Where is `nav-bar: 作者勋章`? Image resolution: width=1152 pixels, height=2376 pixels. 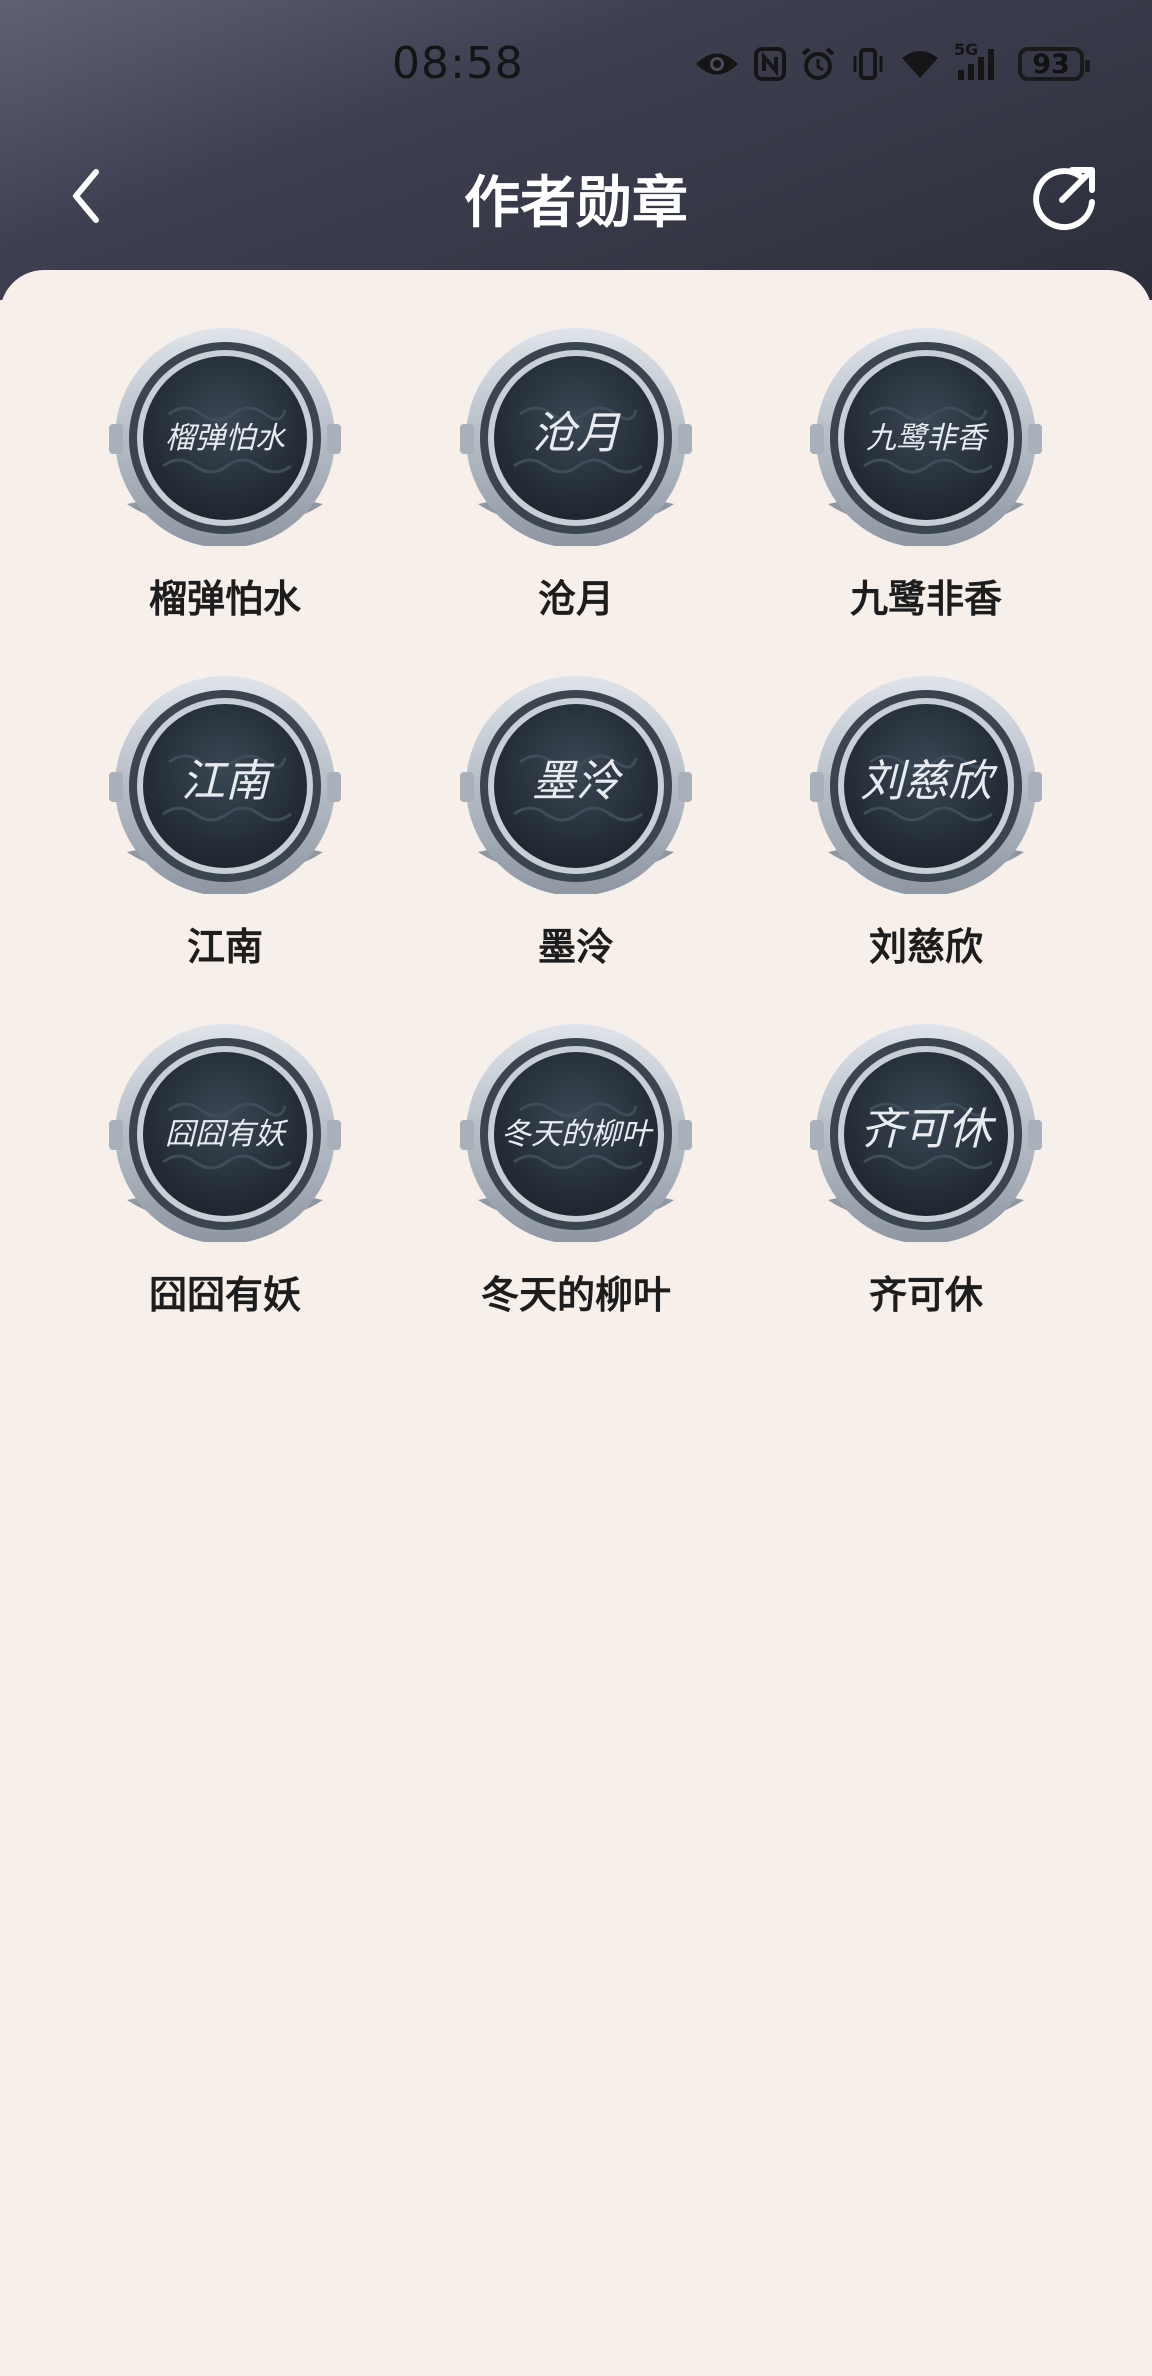 nav-bar: 作者勋章 is located at coordinates (576, 195).